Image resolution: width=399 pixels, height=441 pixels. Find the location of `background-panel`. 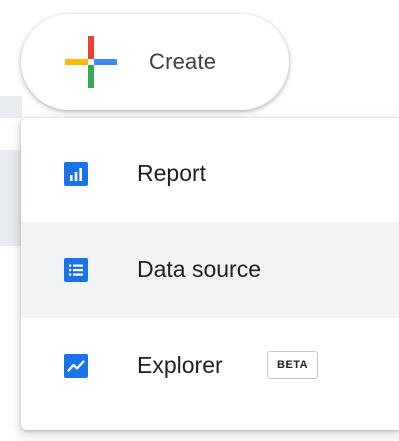

background-panel is located at coordinates (11, 107).